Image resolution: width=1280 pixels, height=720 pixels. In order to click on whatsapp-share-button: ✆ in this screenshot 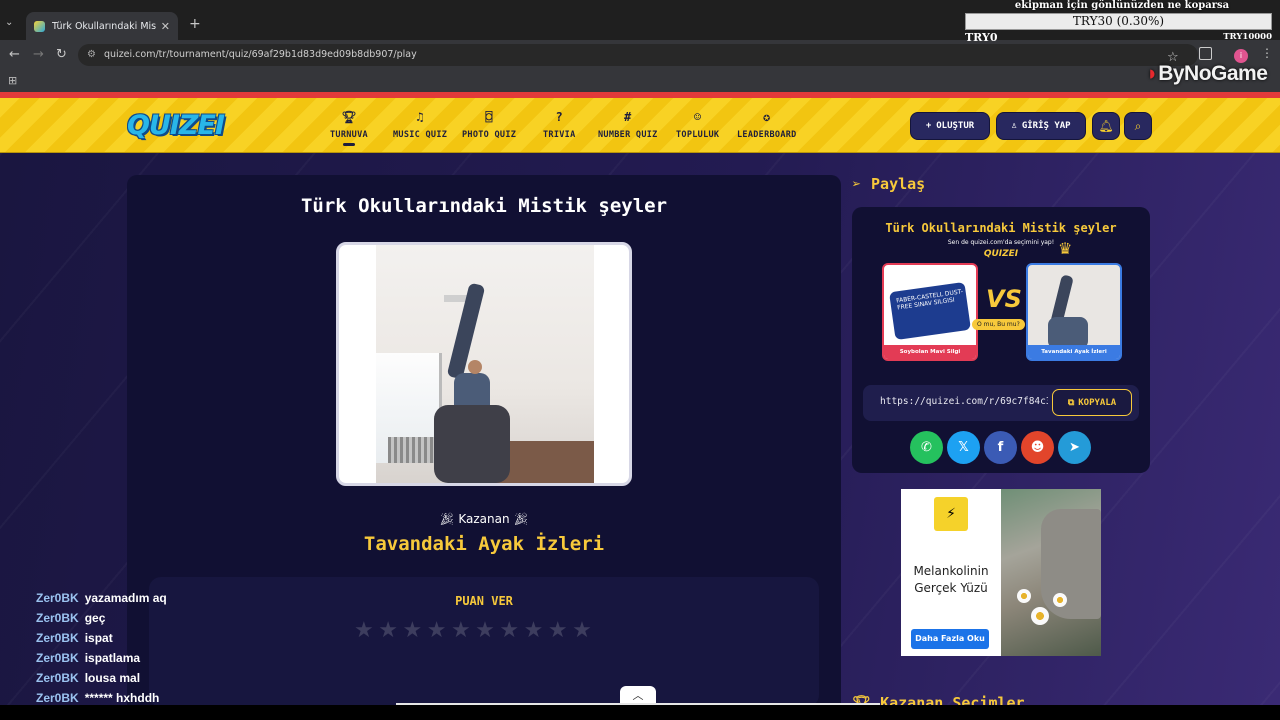, I will do `click(926, 447)`.